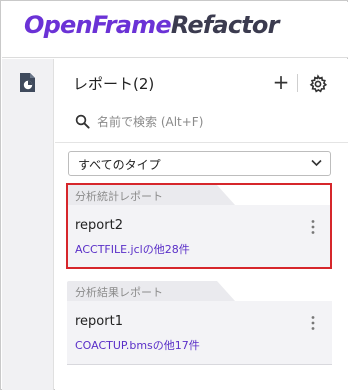 This screenshot has width=348, height=390. Describe the element at coordinates (199, 163) in the screenshot. I see `type-filter-select: すべてのタイプ` at that location.